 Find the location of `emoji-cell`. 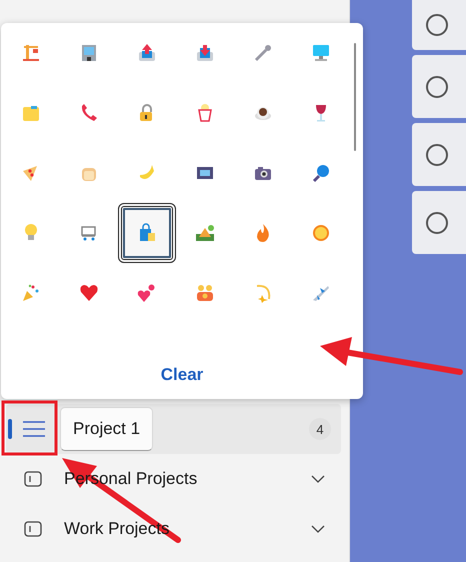

emoji-cell is located at coordinates (147, 233).